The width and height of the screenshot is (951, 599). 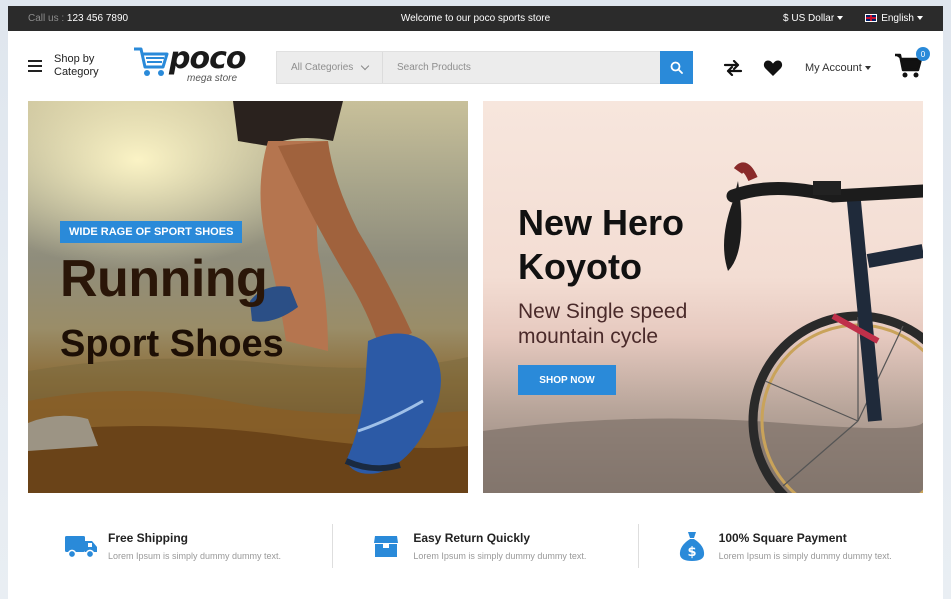 I want to click on search-button, so click(x=676, y=67).